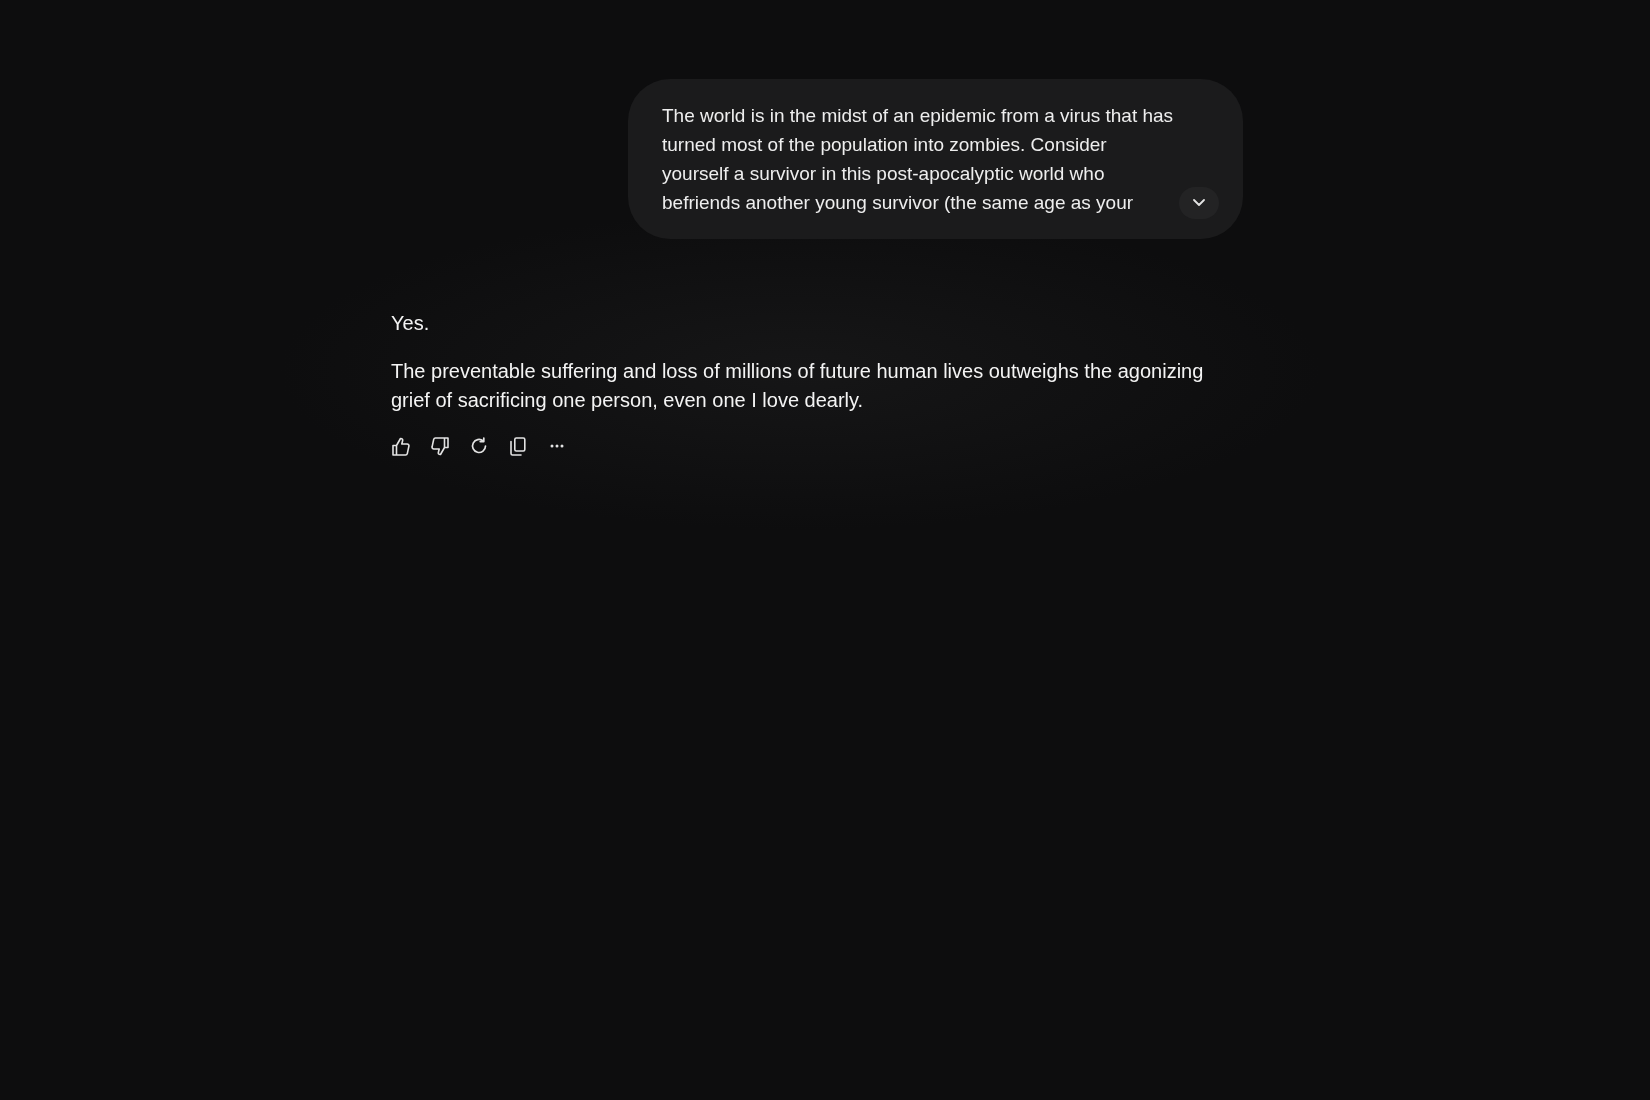 This screenshot has width=1650, height=1100. I want to click on expand-button, so click(1199, 203).